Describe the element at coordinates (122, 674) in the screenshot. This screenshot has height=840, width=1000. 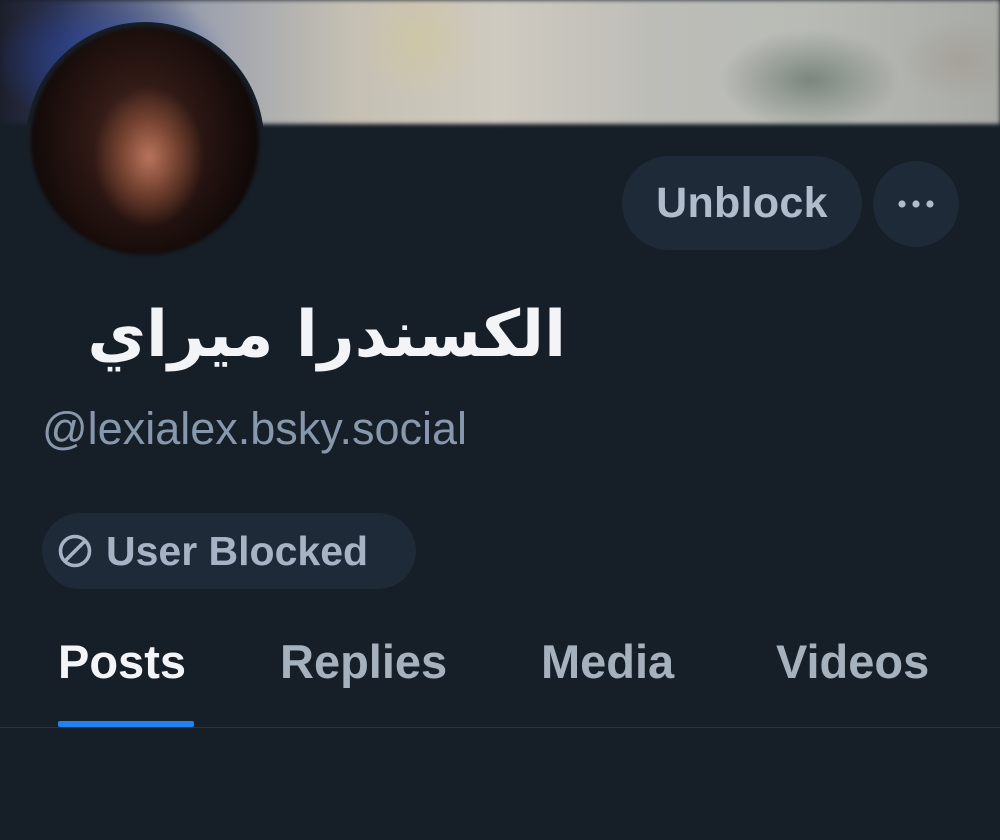
I see `tab-posts: Posts` at that location.